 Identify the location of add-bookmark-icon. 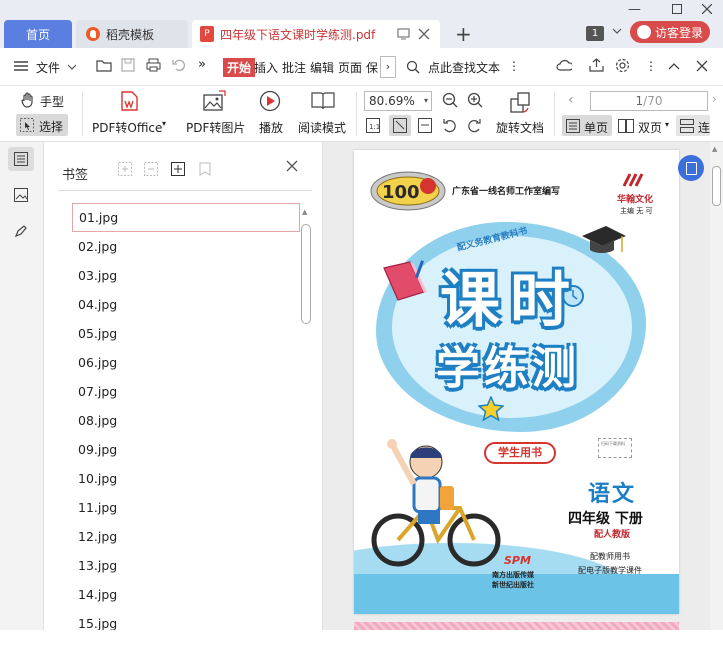
(126, 170).